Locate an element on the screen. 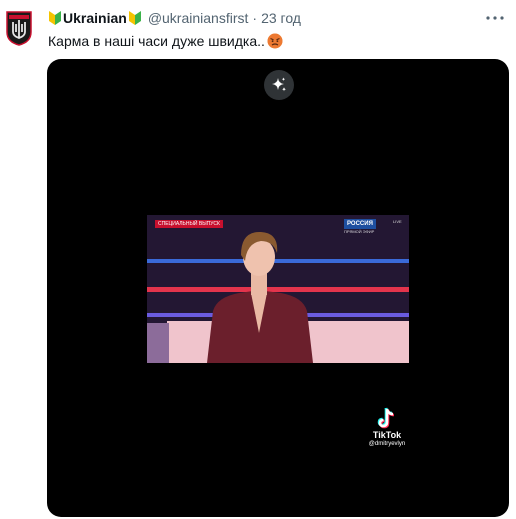  studio-scene is located at coordinates (278, 289).